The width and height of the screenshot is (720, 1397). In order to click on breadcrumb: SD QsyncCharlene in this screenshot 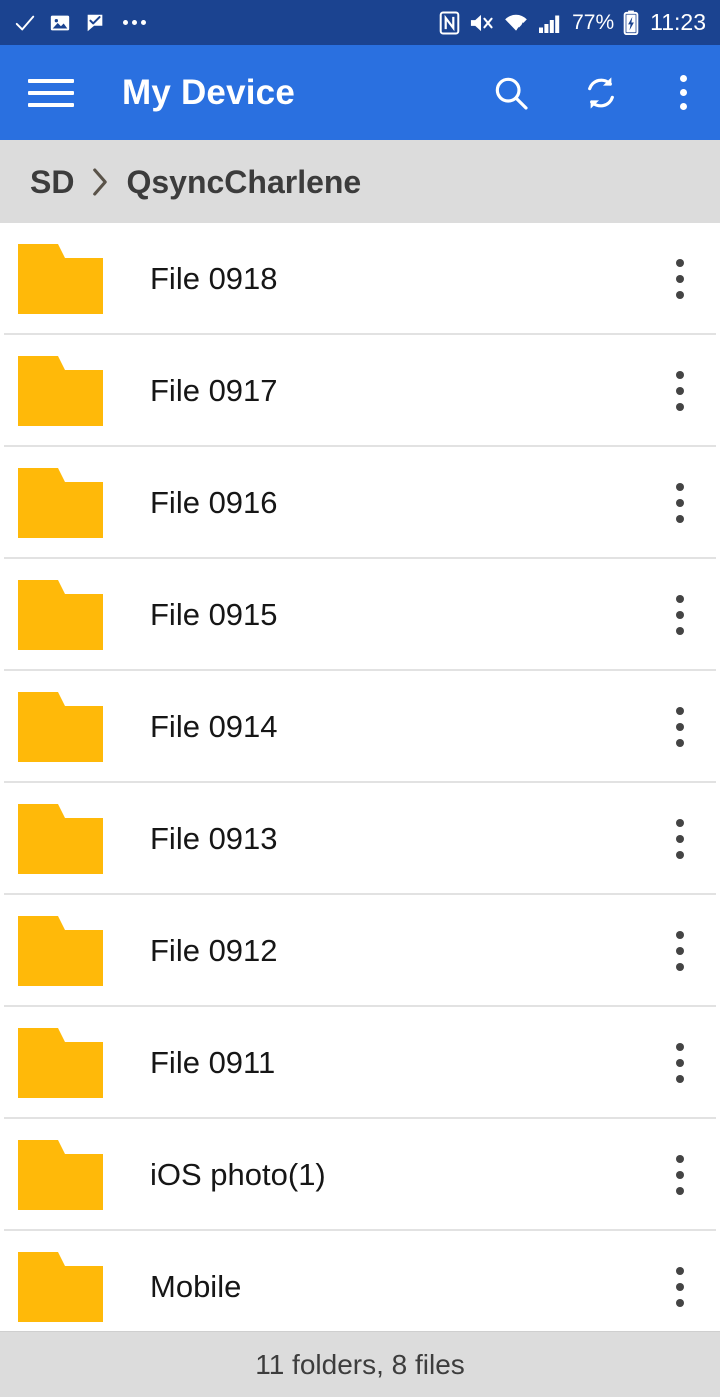, I will do `click(360, 181)`.